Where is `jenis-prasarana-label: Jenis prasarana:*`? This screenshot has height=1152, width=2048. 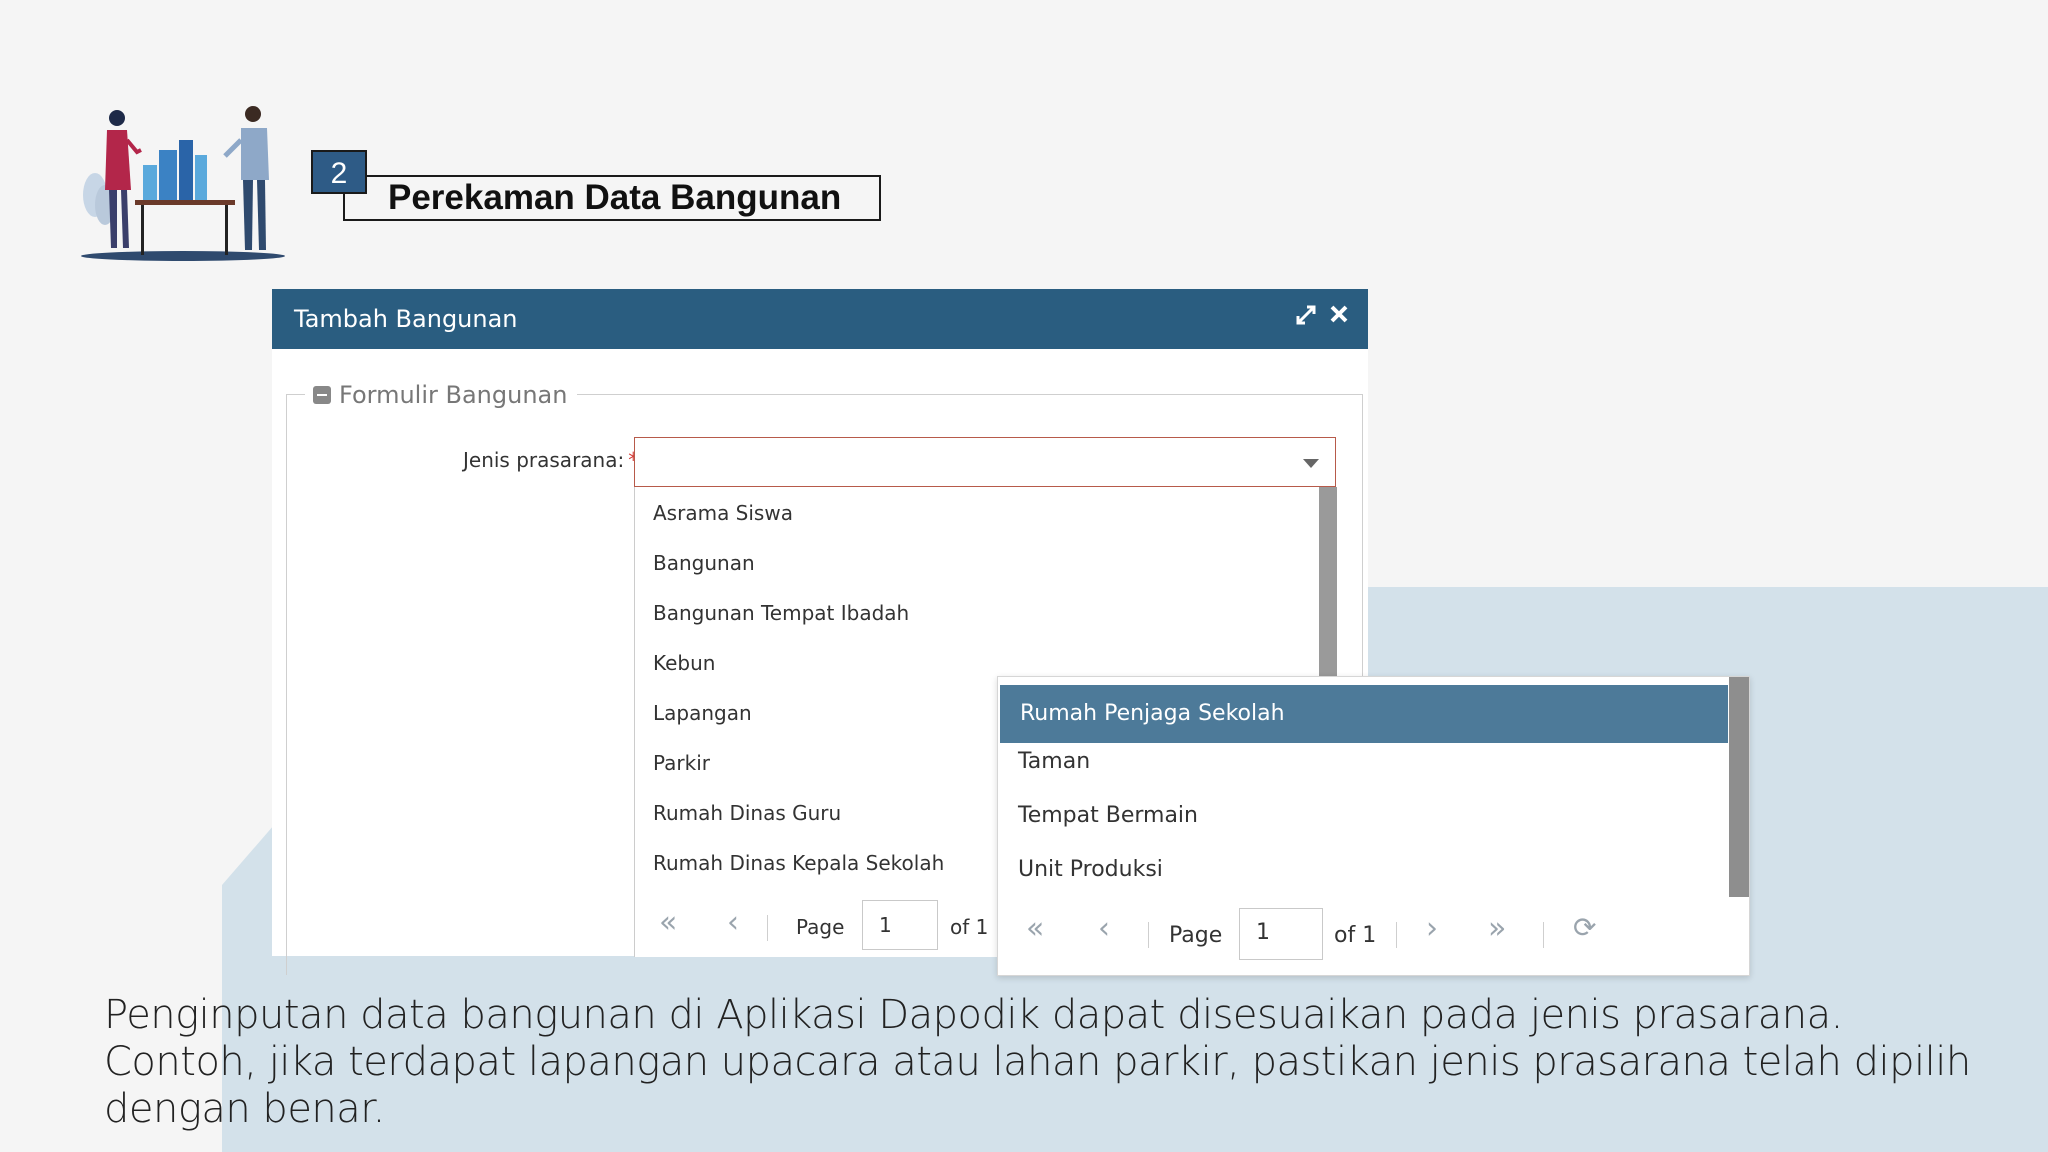 jenis-prasarana-label: Jenis prasarana:* is located at coordinates (550, 460).